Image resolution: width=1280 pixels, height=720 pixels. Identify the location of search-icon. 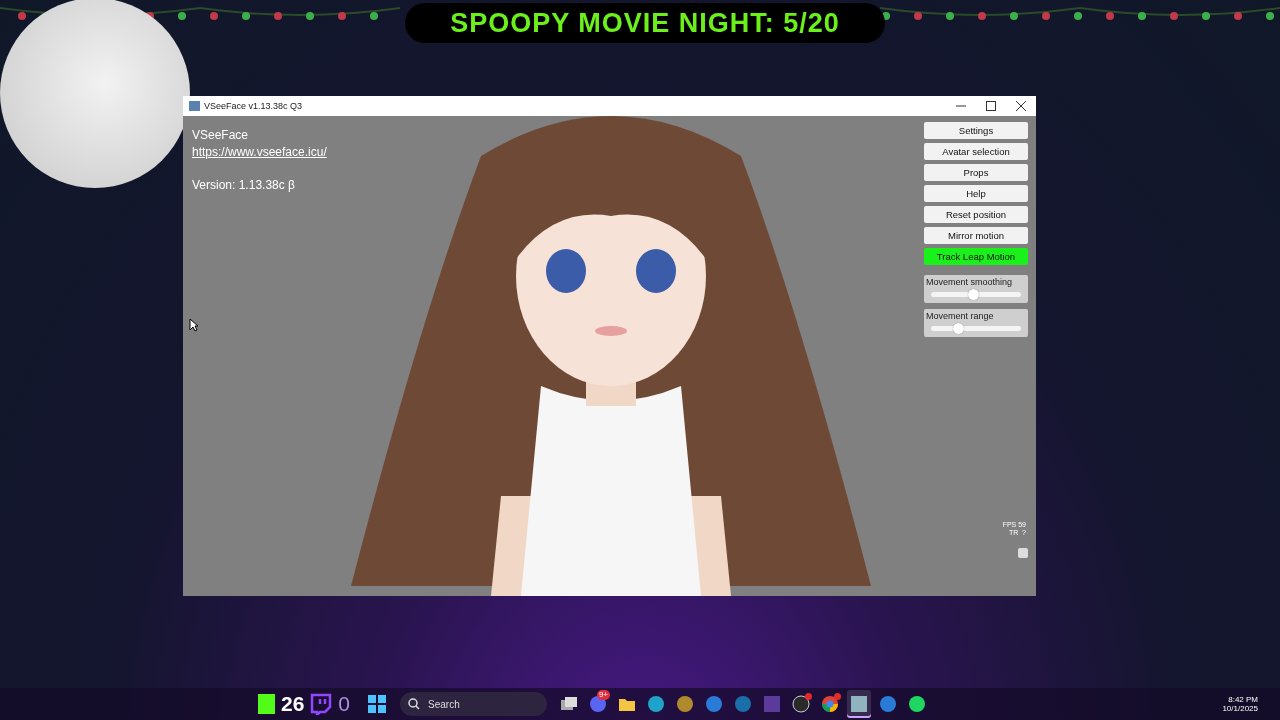
(414, 704).